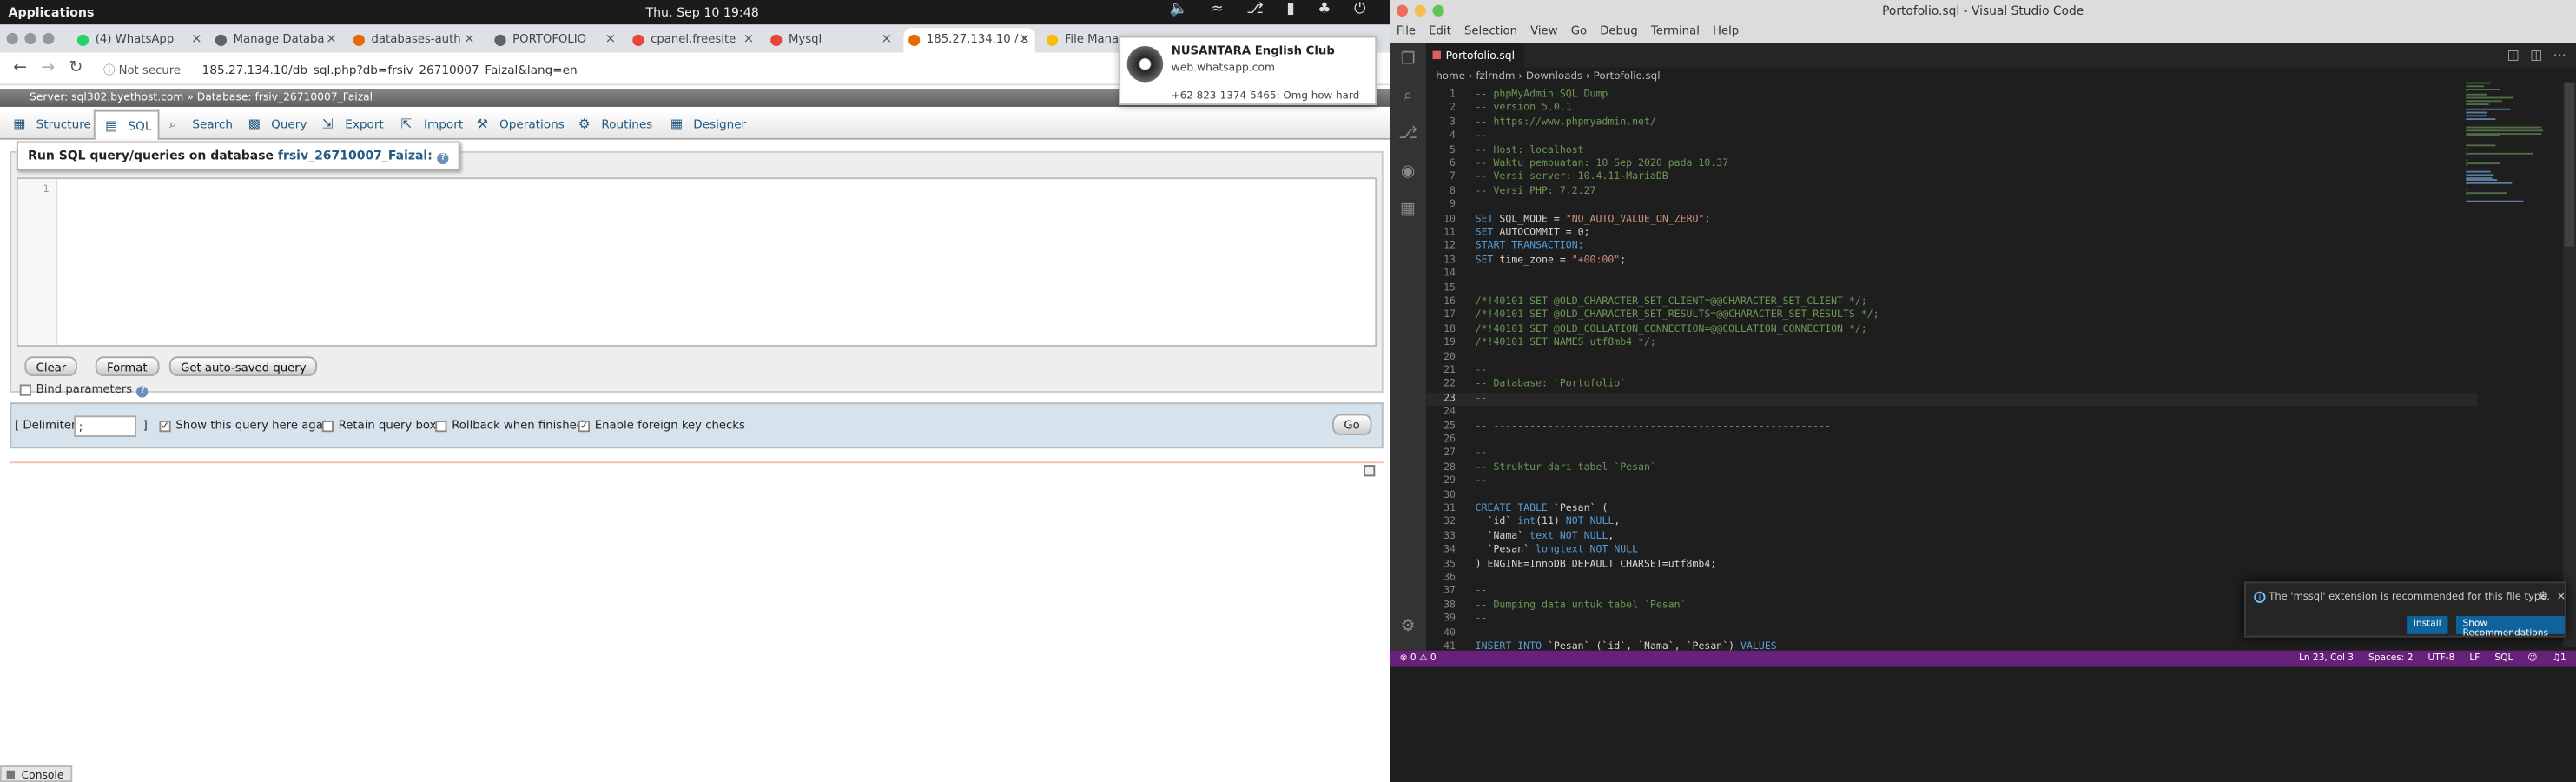 This screenshot has width=2576, height=782. I want to click on rollback-checkbox, so click(441, 426).